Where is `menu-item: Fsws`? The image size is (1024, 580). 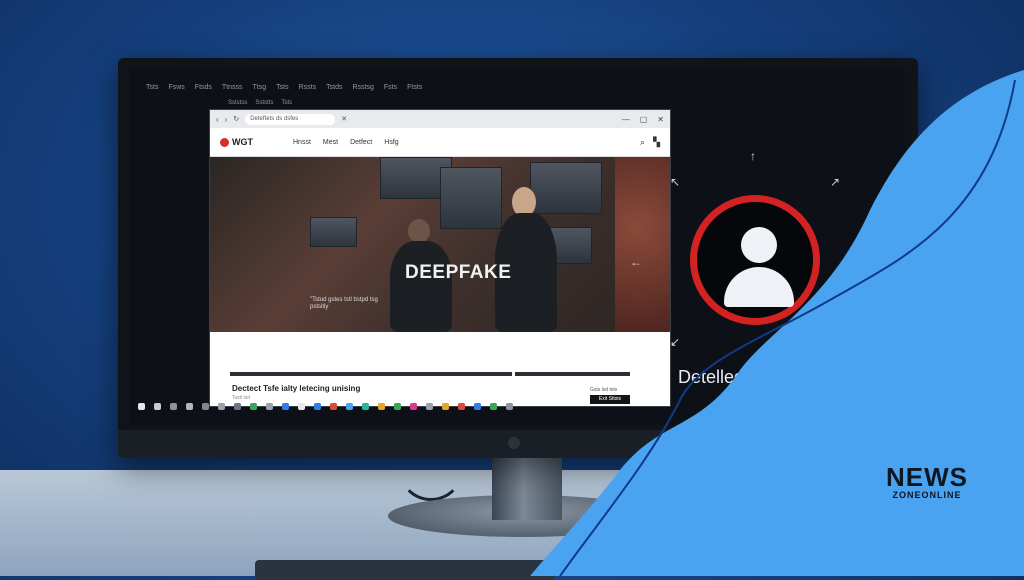
menu-item: Fsws is located at coordinates (176, 87).